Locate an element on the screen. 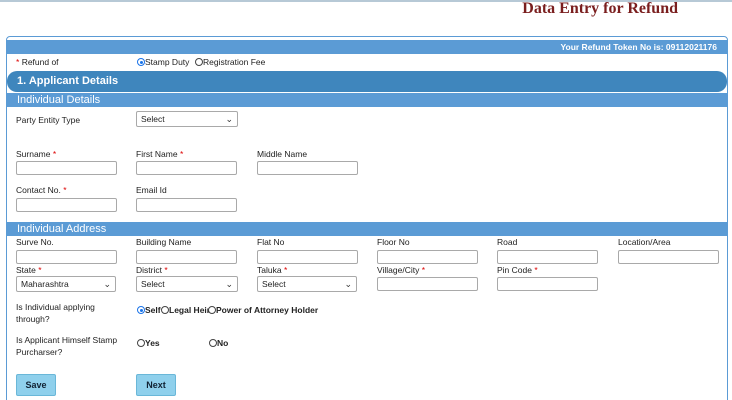  taluka-select: Select ⌄ is located at coordinates (307, 284).